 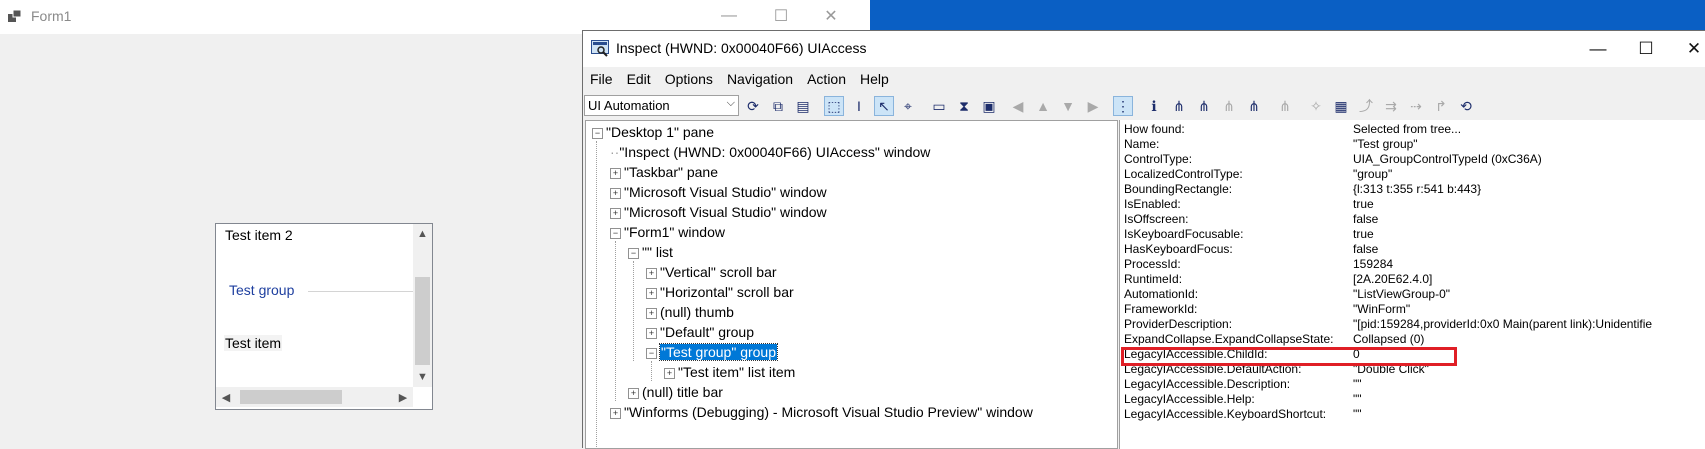 I want to click on window-icon: ▭, so click(x=939, y=106).